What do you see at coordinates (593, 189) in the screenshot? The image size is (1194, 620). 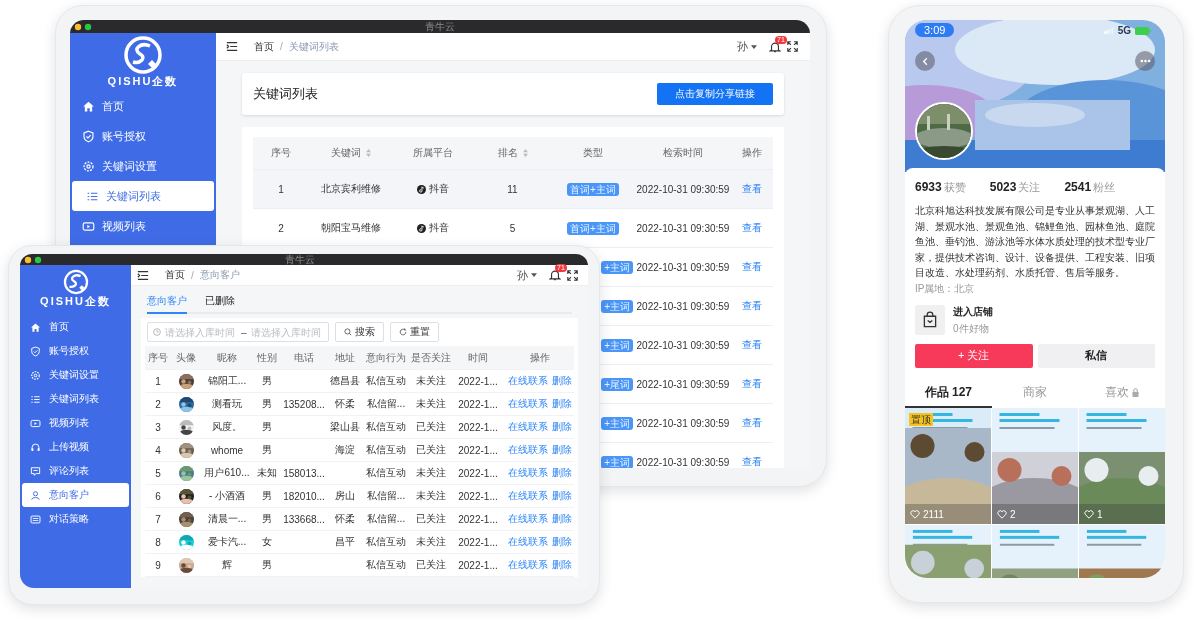 I see `type-tag: 首词+主词` at bounding box center [593, 189].